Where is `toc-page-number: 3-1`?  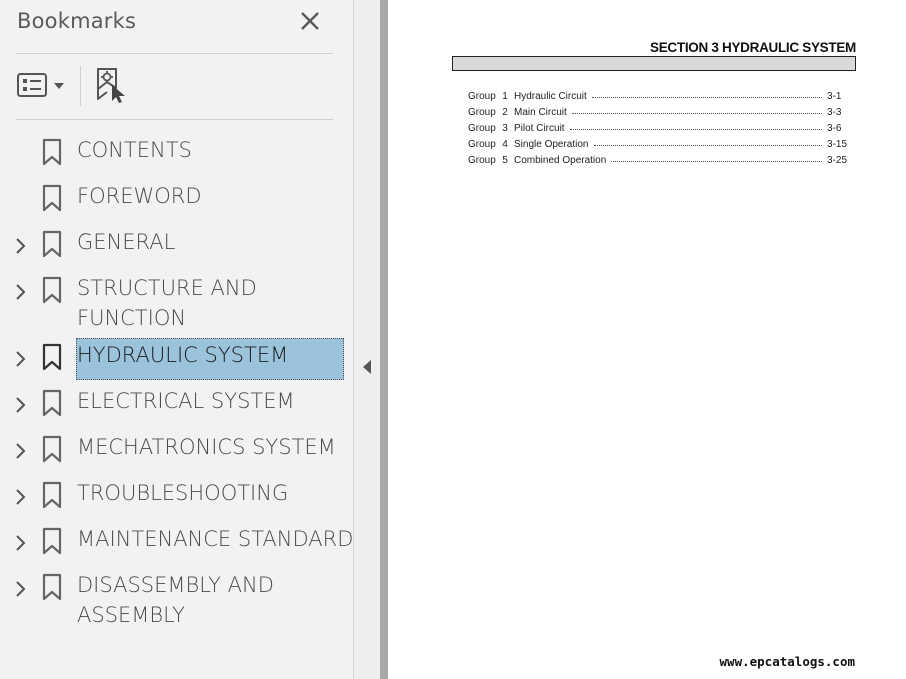 toc-page-number: 3-1 is located at coordinates (834, 96).